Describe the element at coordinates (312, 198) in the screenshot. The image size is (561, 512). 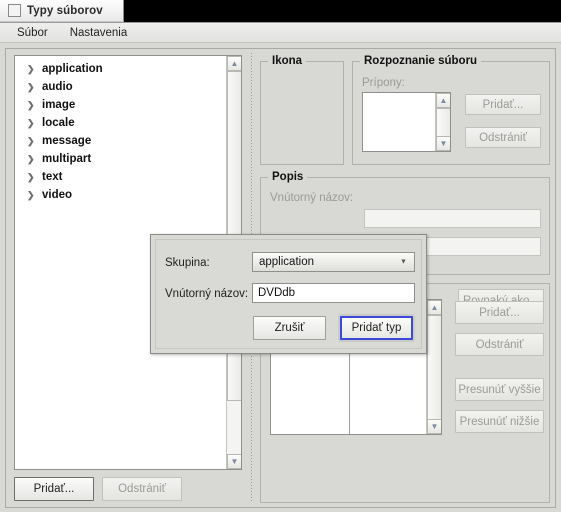
I see `internal-name-label: Vnútorný názov:` at that location.